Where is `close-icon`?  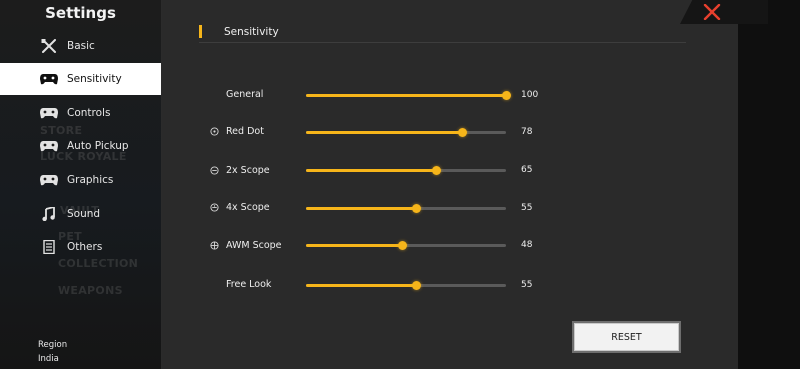
close-icon is located at coordinates (712, 12).